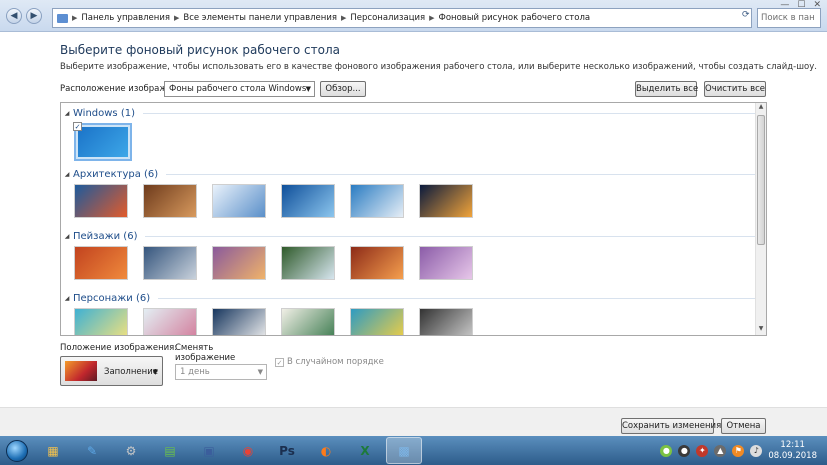 This screenshot has width=827, height=465. Describe the element at coordinates (817, 5) in the screenshot. I see `close-icon: ✕` at that location.